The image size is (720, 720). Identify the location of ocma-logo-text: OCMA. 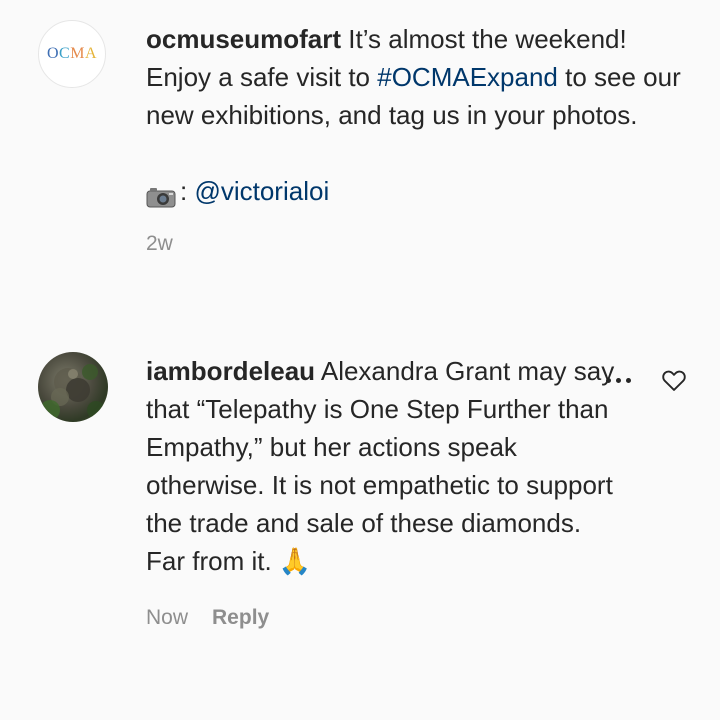
(72, 53).